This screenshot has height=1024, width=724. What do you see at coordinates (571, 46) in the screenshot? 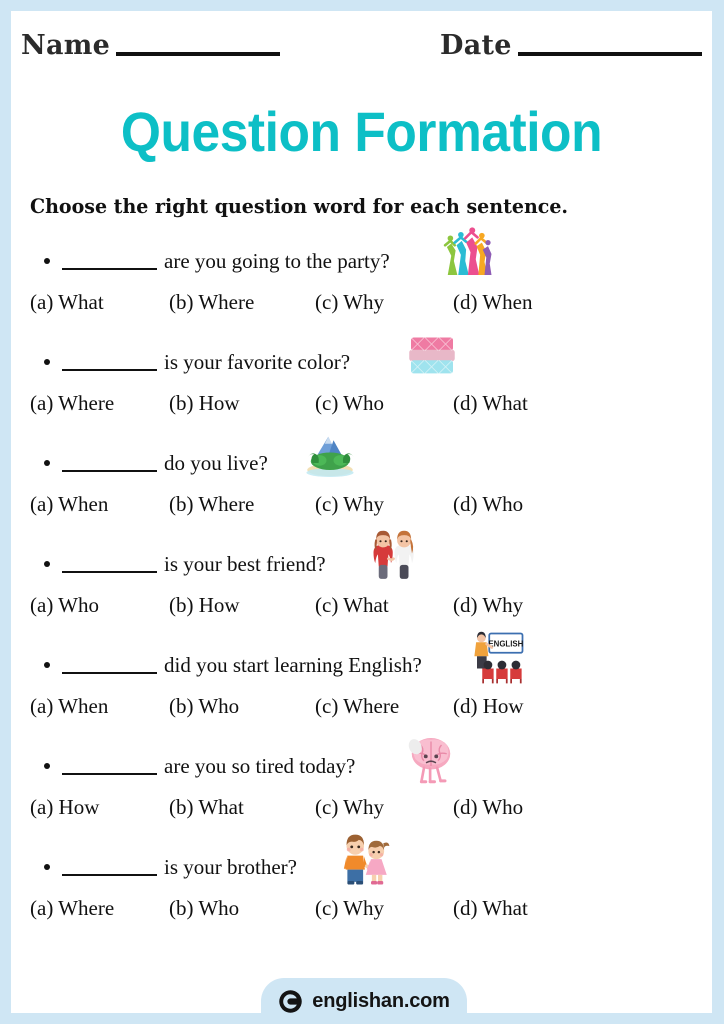
I see `date-field: Date` at bounding box center [571, 46].